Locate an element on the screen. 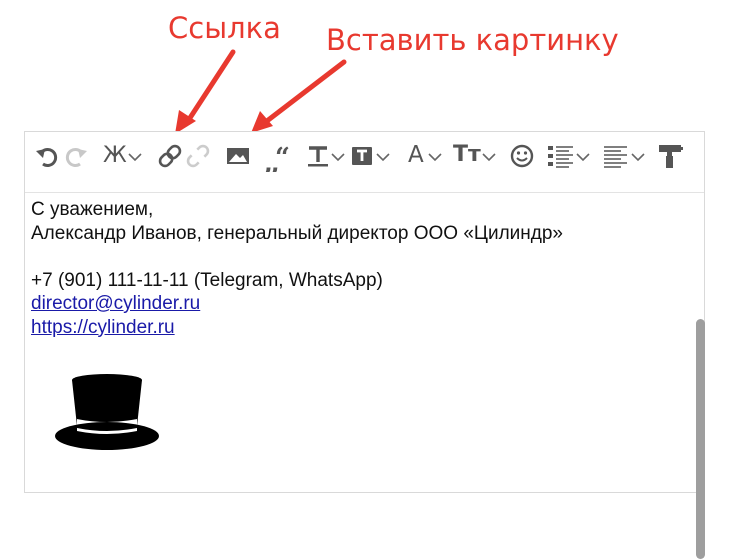 This screenshot has width=739, height=559. link-icon is located at coordinates (170, 156).